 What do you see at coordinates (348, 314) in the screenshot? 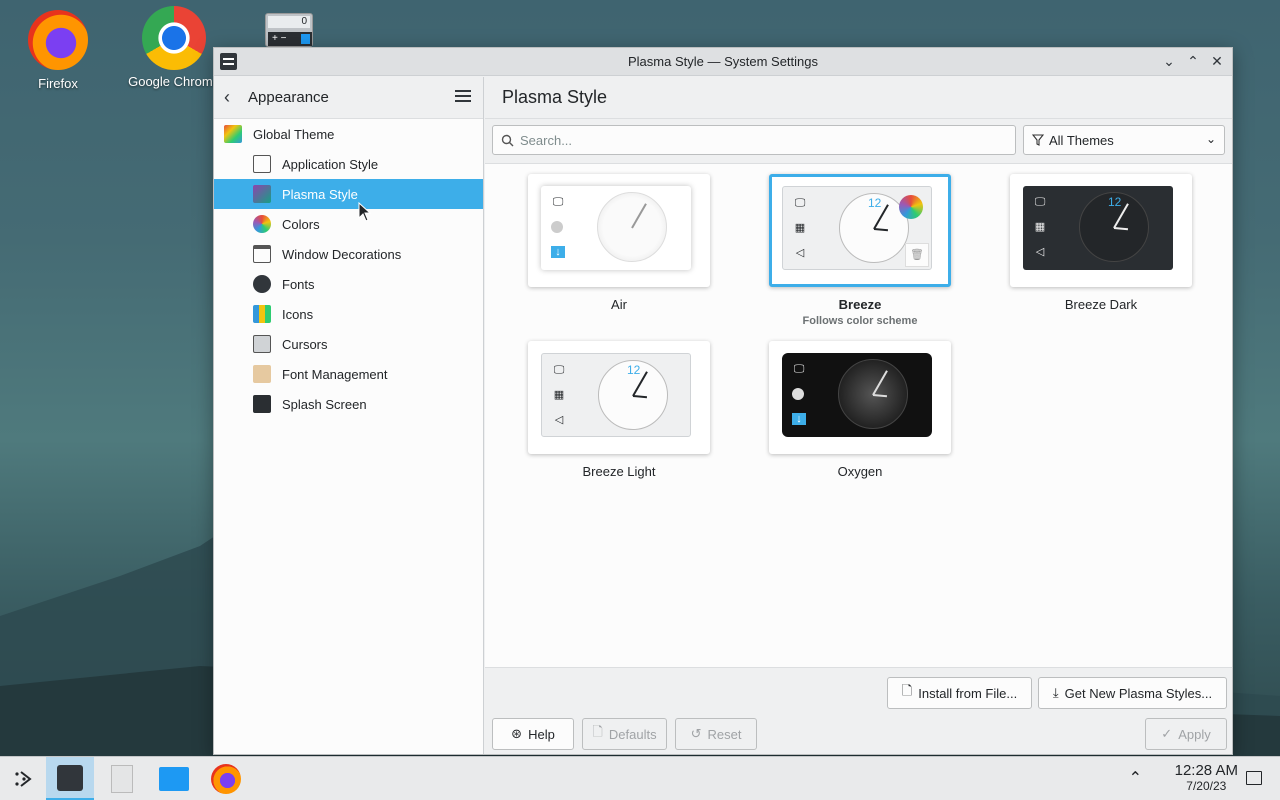
I see `sidebar-item-icons: Icons` at bounding box center [348, 314].